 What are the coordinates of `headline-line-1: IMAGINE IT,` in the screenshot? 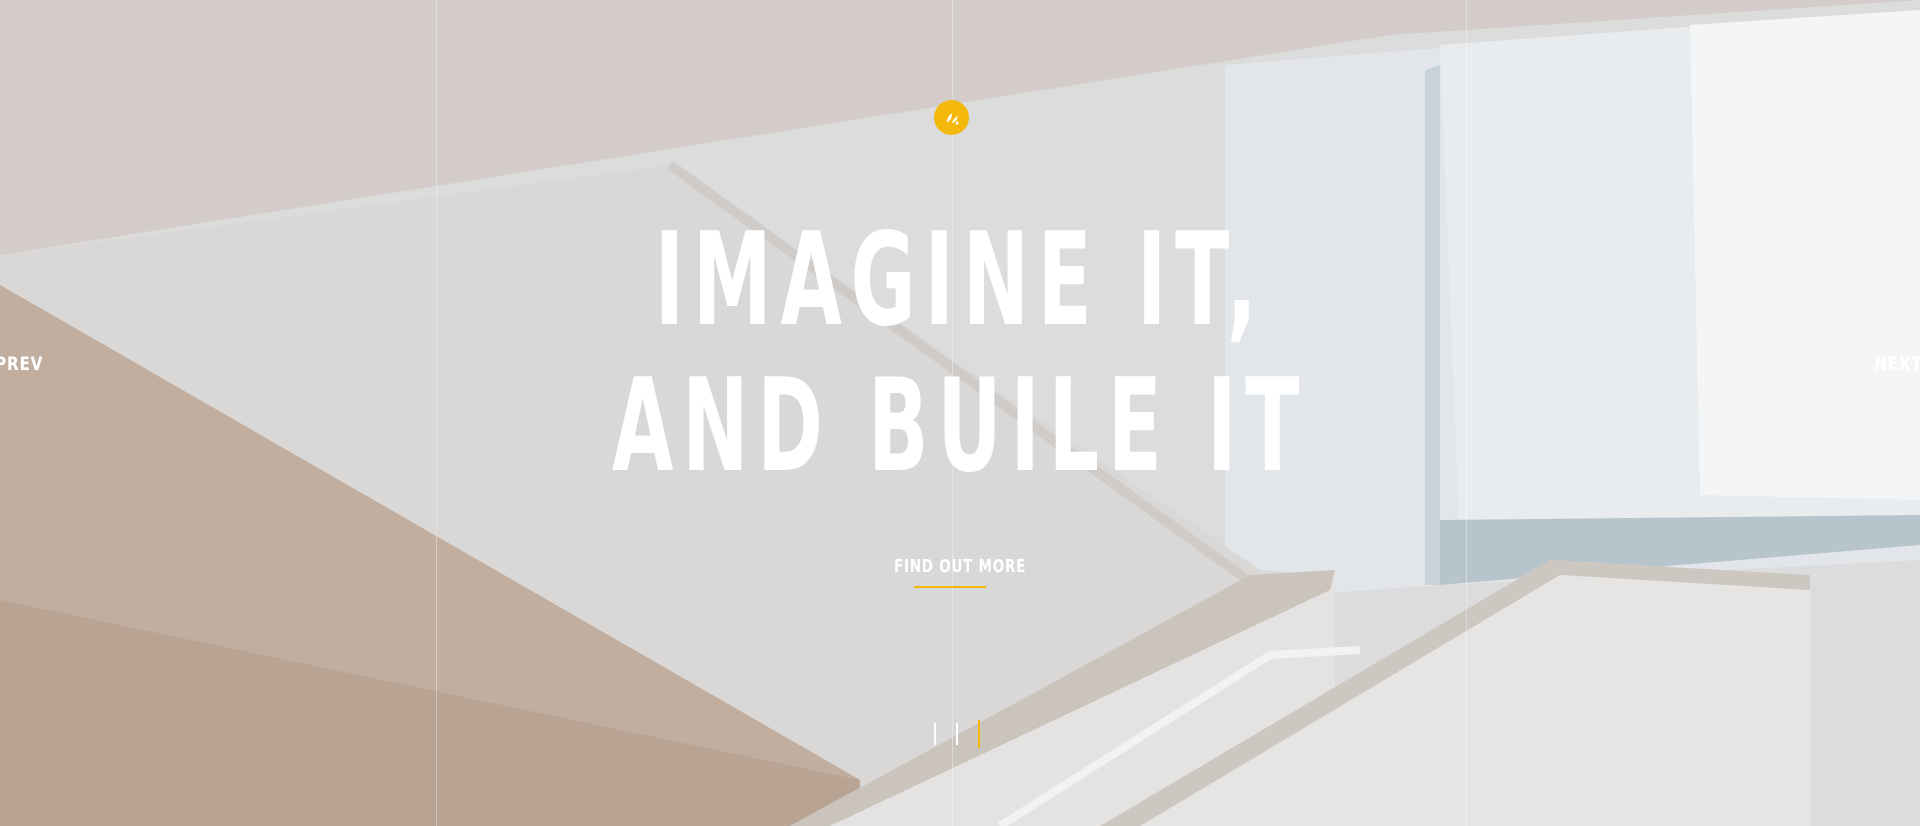 It's located at (960, 280).